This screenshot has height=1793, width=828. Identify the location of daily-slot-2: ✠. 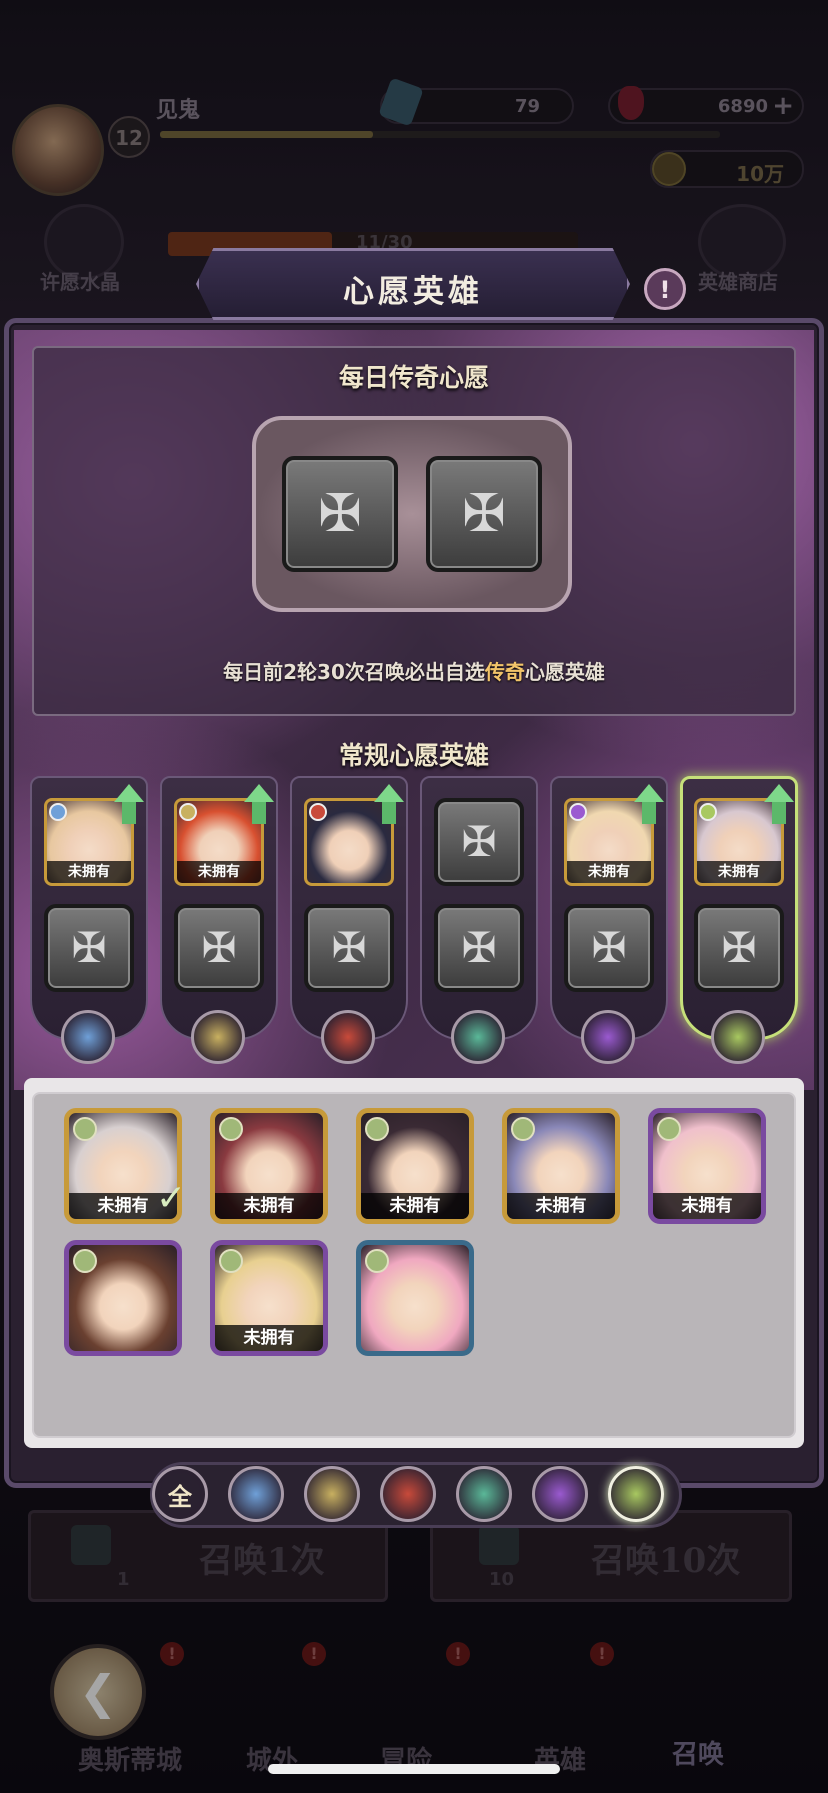
(484, 514).